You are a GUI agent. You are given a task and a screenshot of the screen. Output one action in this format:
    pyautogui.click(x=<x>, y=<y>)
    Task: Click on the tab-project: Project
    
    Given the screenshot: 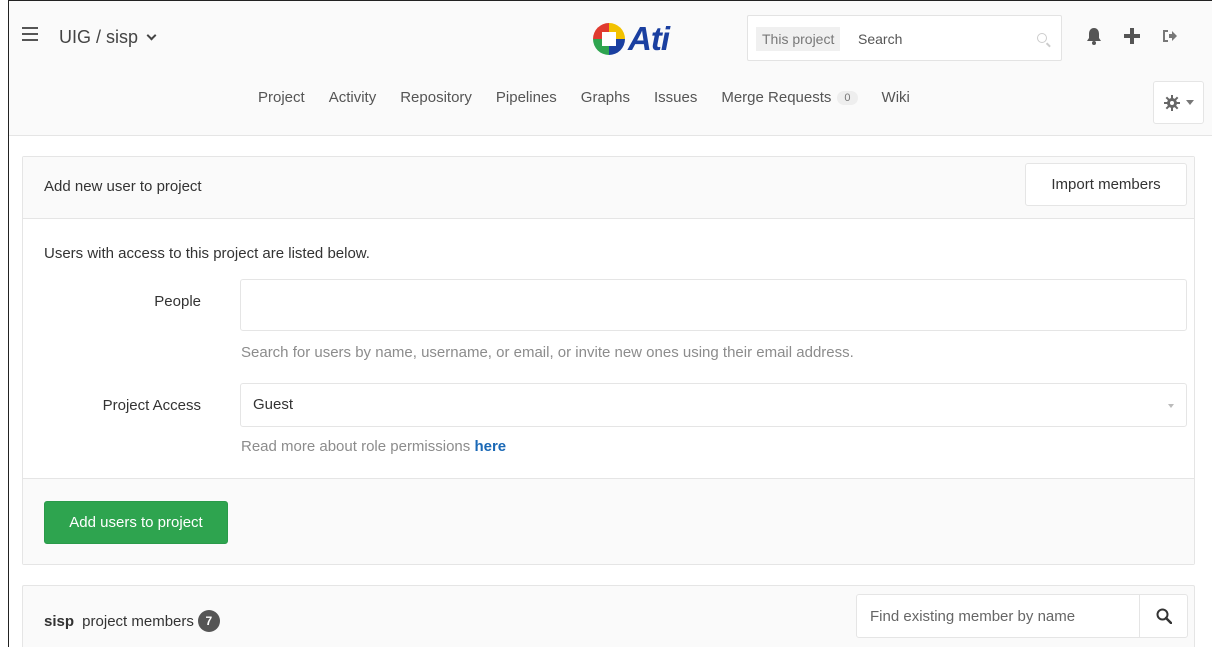 What is the action you would take?
    pyautogui.click(x=281, y=97)
    